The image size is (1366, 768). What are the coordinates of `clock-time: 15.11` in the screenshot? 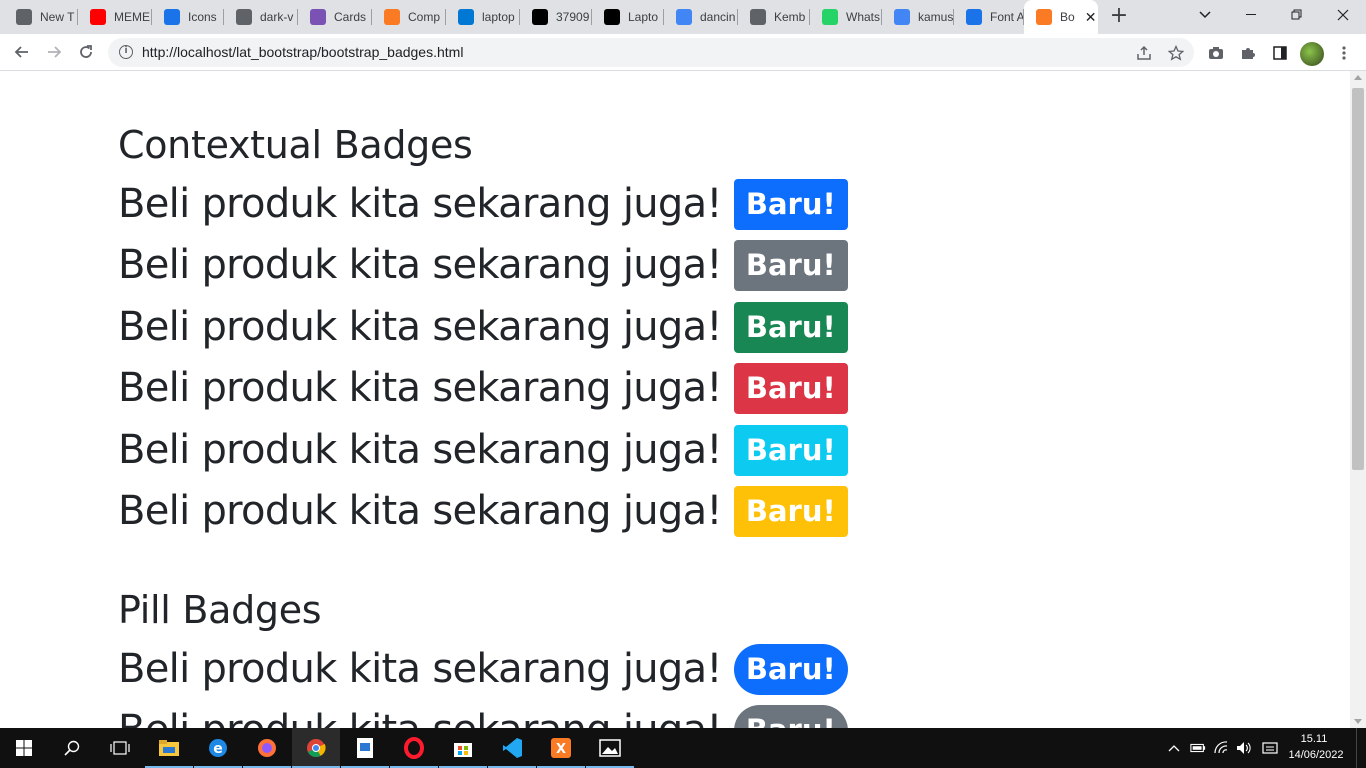 It's located at (1314, 739).